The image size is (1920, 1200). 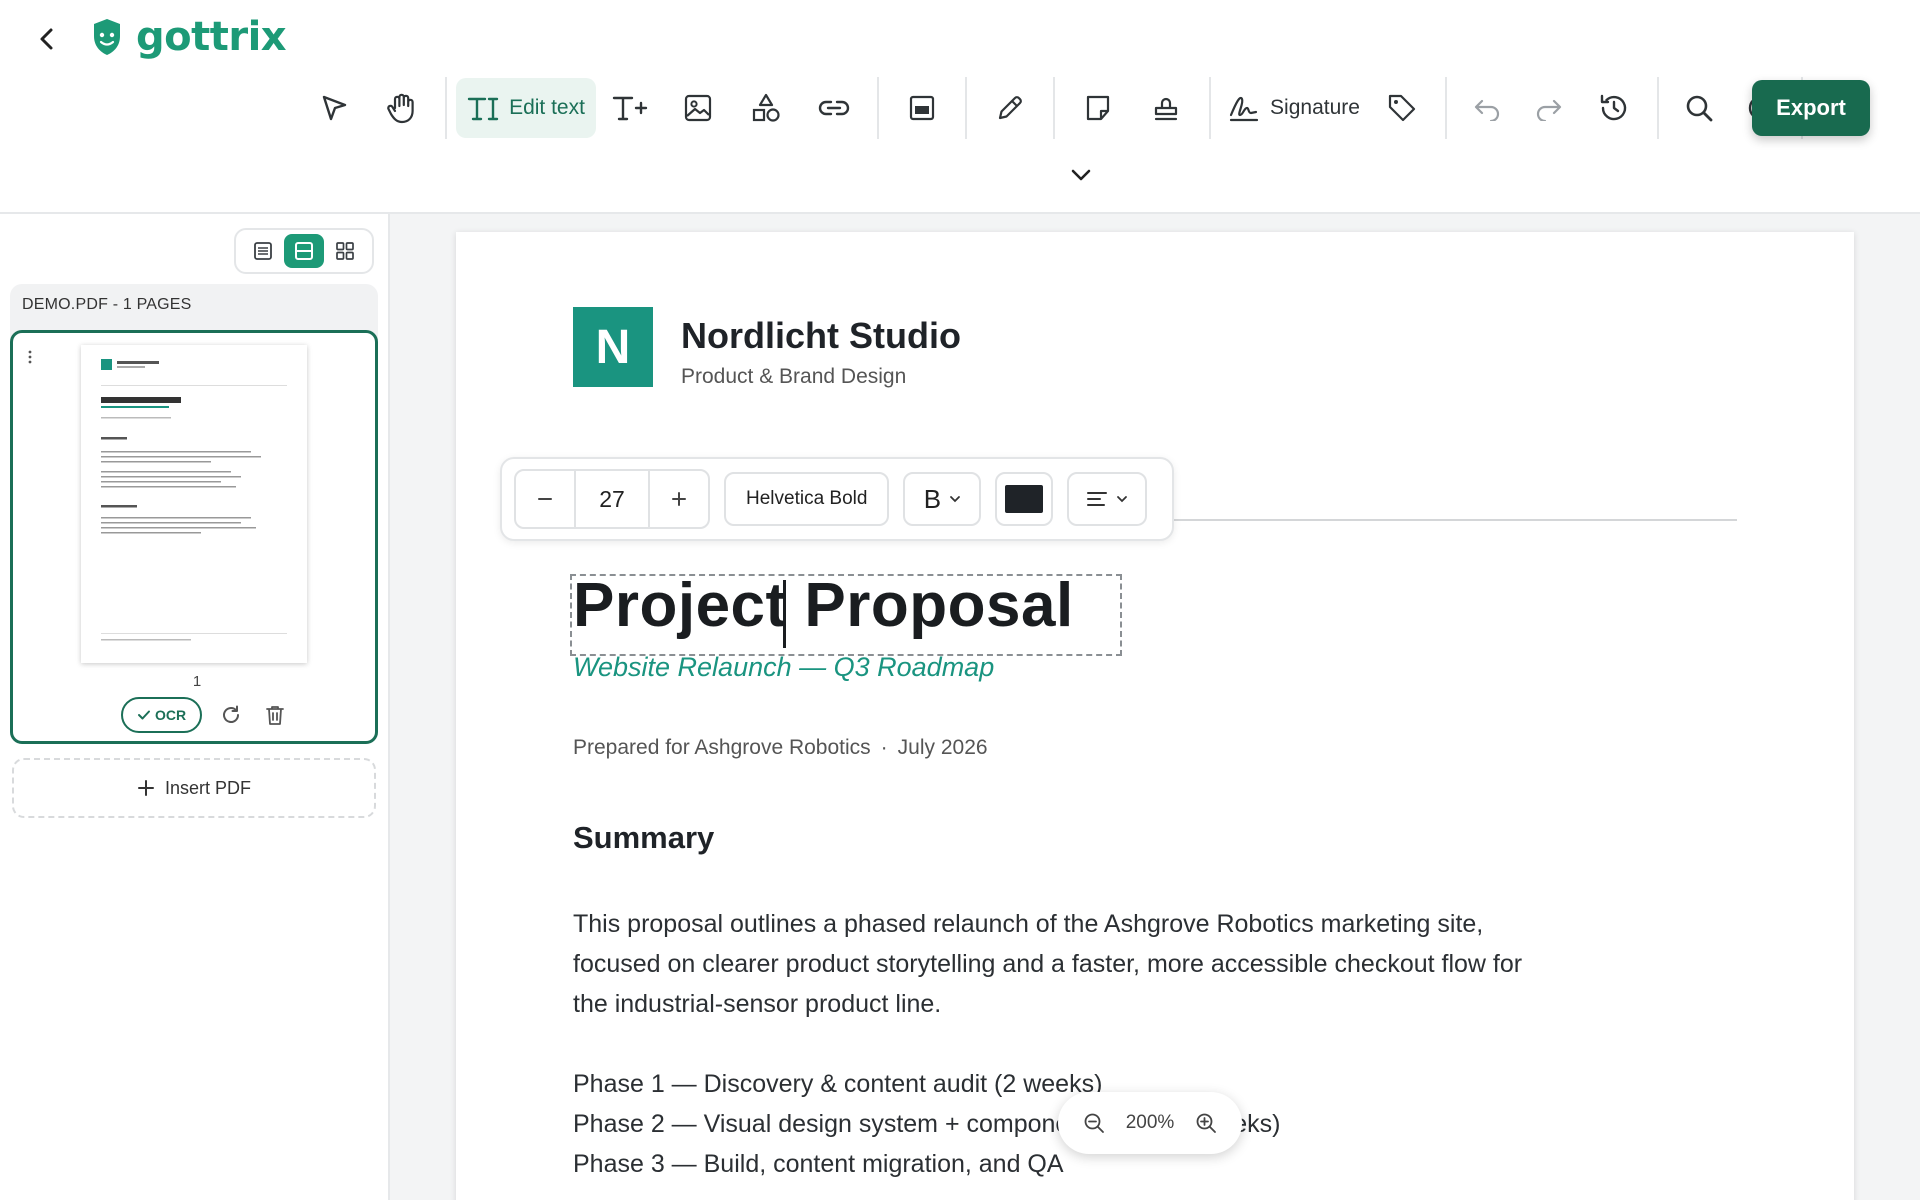 I want to click on redact-tool-button, so click(x=922, y=108).